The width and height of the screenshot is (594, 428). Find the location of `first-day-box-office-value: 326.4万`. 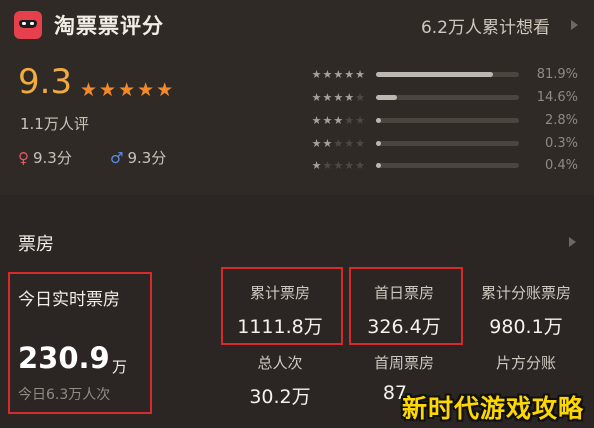

first-day-box-office-value: 326.4万 is located at coordinates (404, 327).